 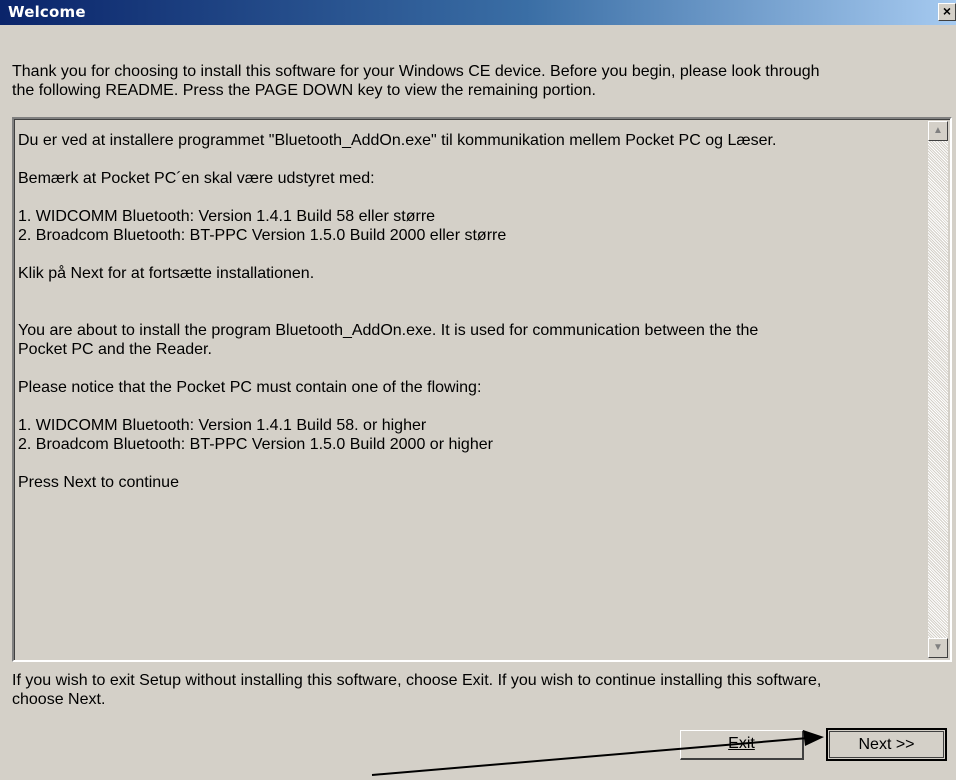 I want to click on close-icon: ×, so click(x=947, y=11).